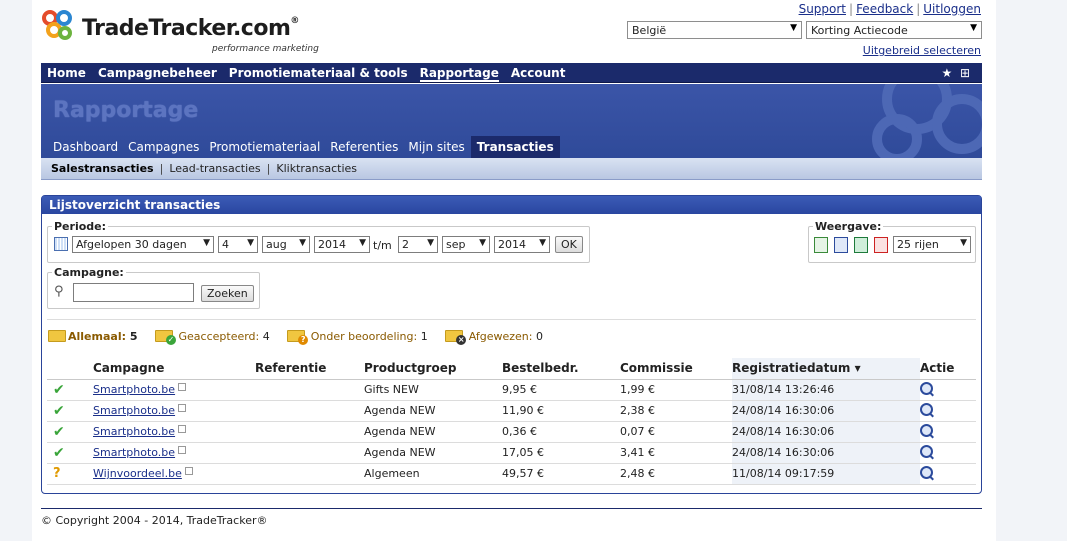  Describe the element at coordinates (511, 517) in the screenshot. I see `footer-copyright: © Copyright 2004 - 2014, TradeTracker®` at that location.